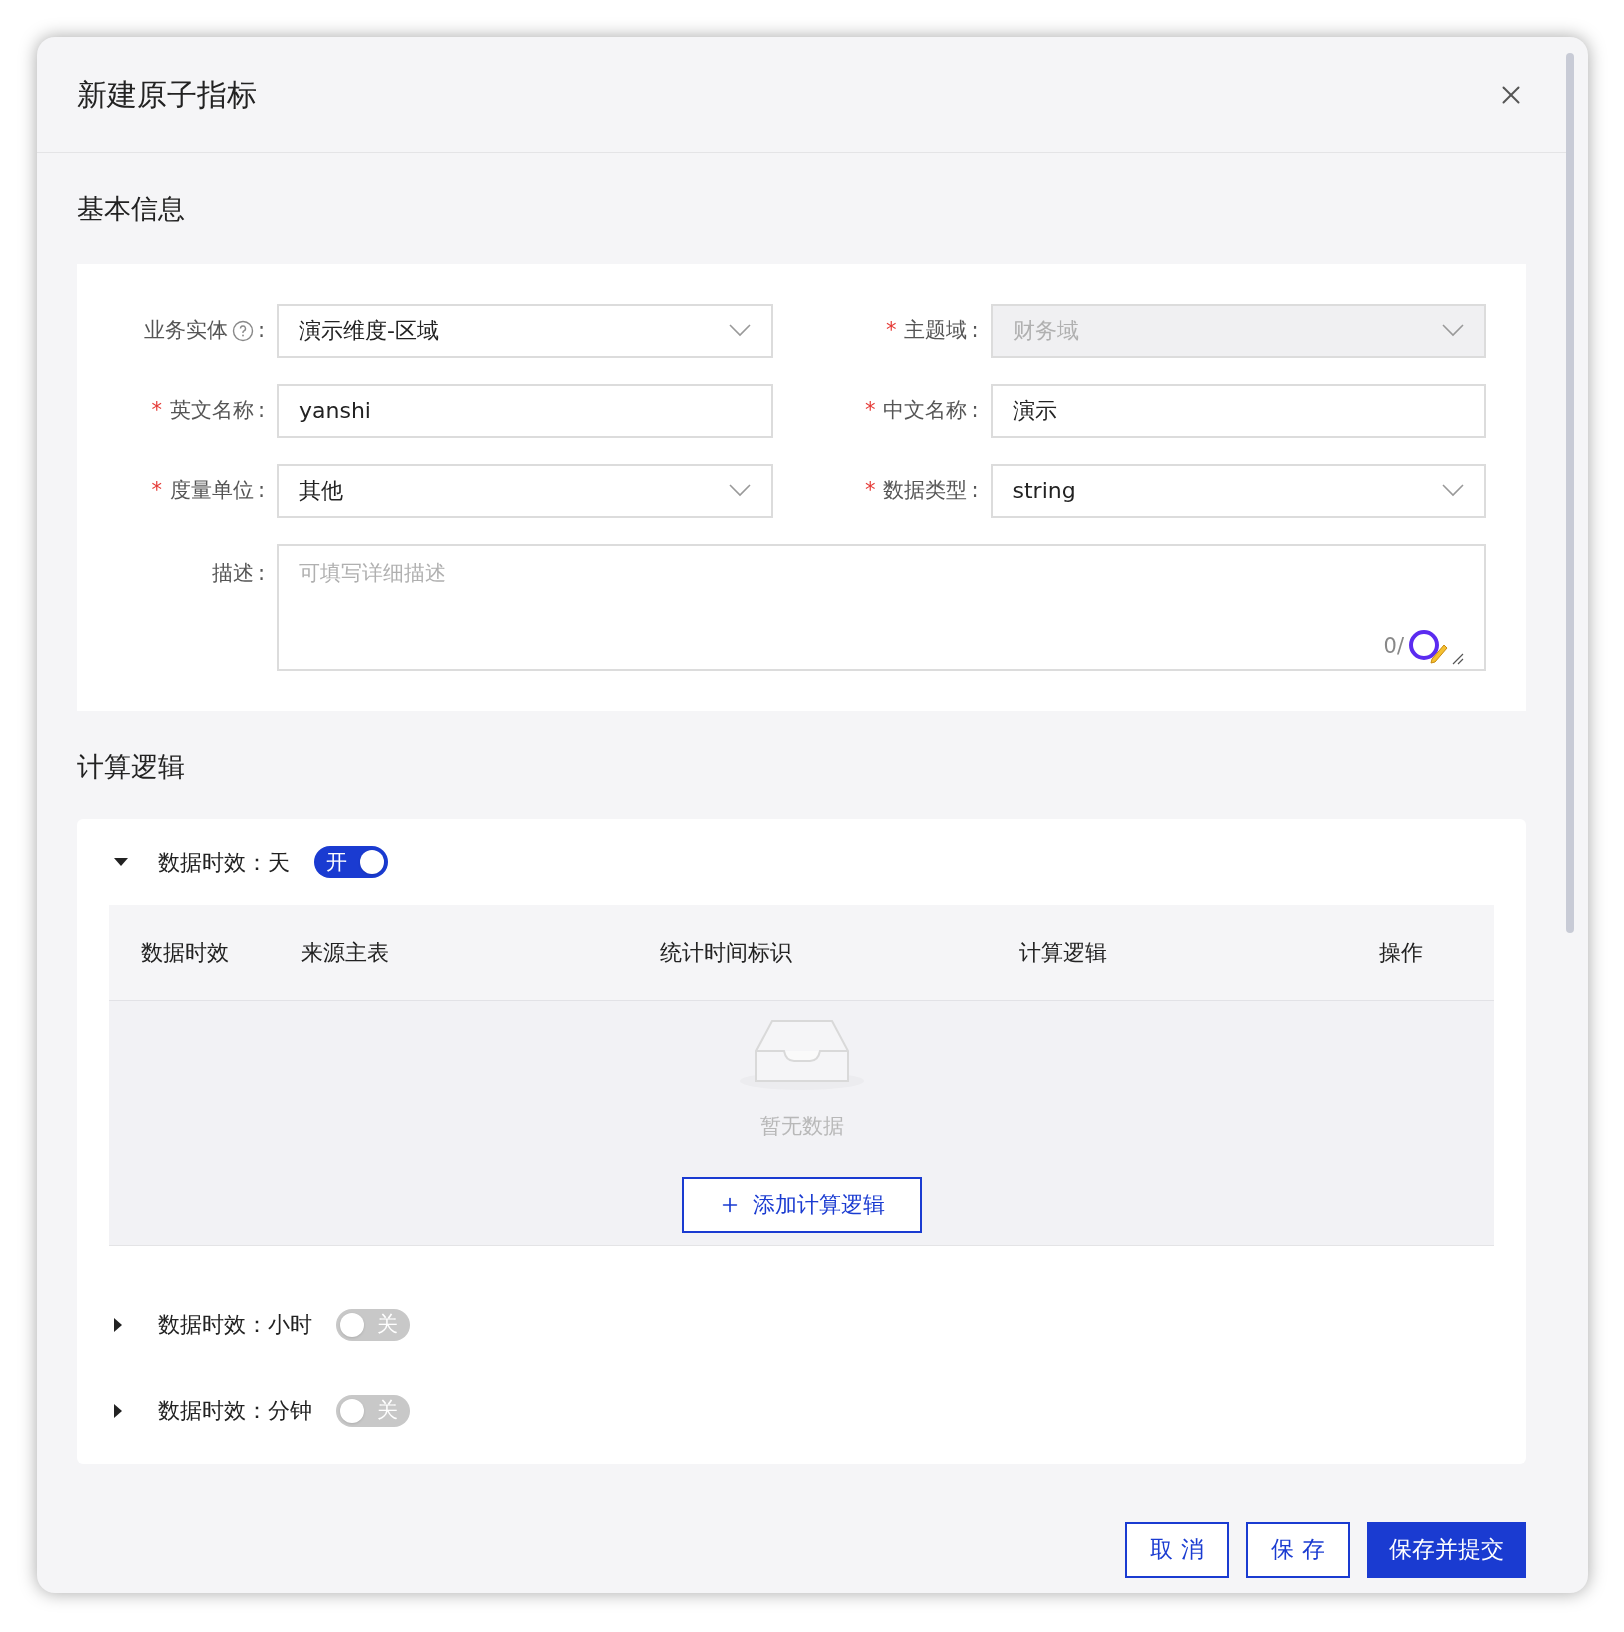 The image size is (1624, 1632). What do you see at coordinates (185, 953) in the screenshot?
I see `column-header: 数据时效` at bounding box center [185, 953].